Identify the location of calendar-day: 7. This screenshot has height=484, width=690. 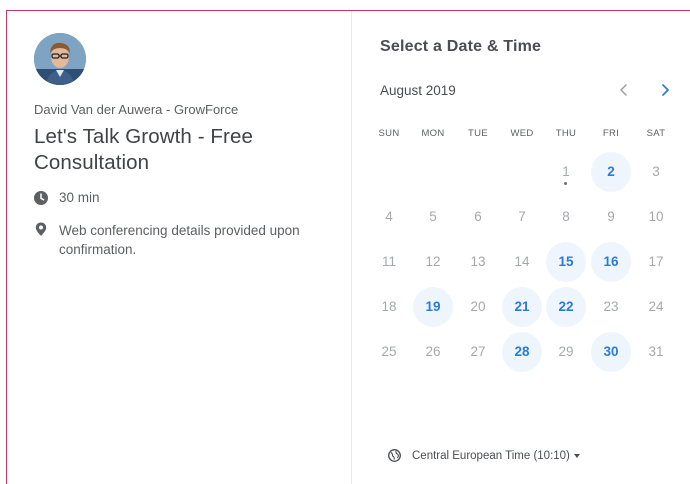
(522, 217).